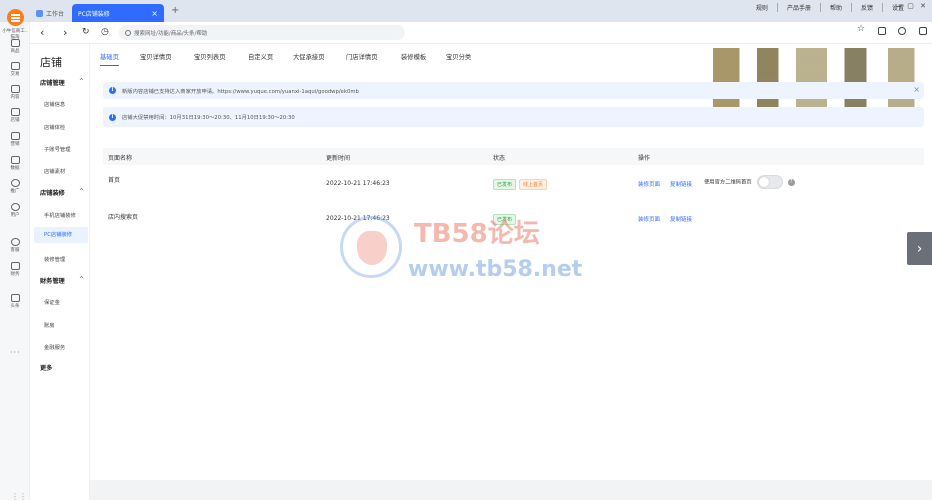 This screenshot has height=501, width=932. I want to click on goods-icon, so click(15, 43).